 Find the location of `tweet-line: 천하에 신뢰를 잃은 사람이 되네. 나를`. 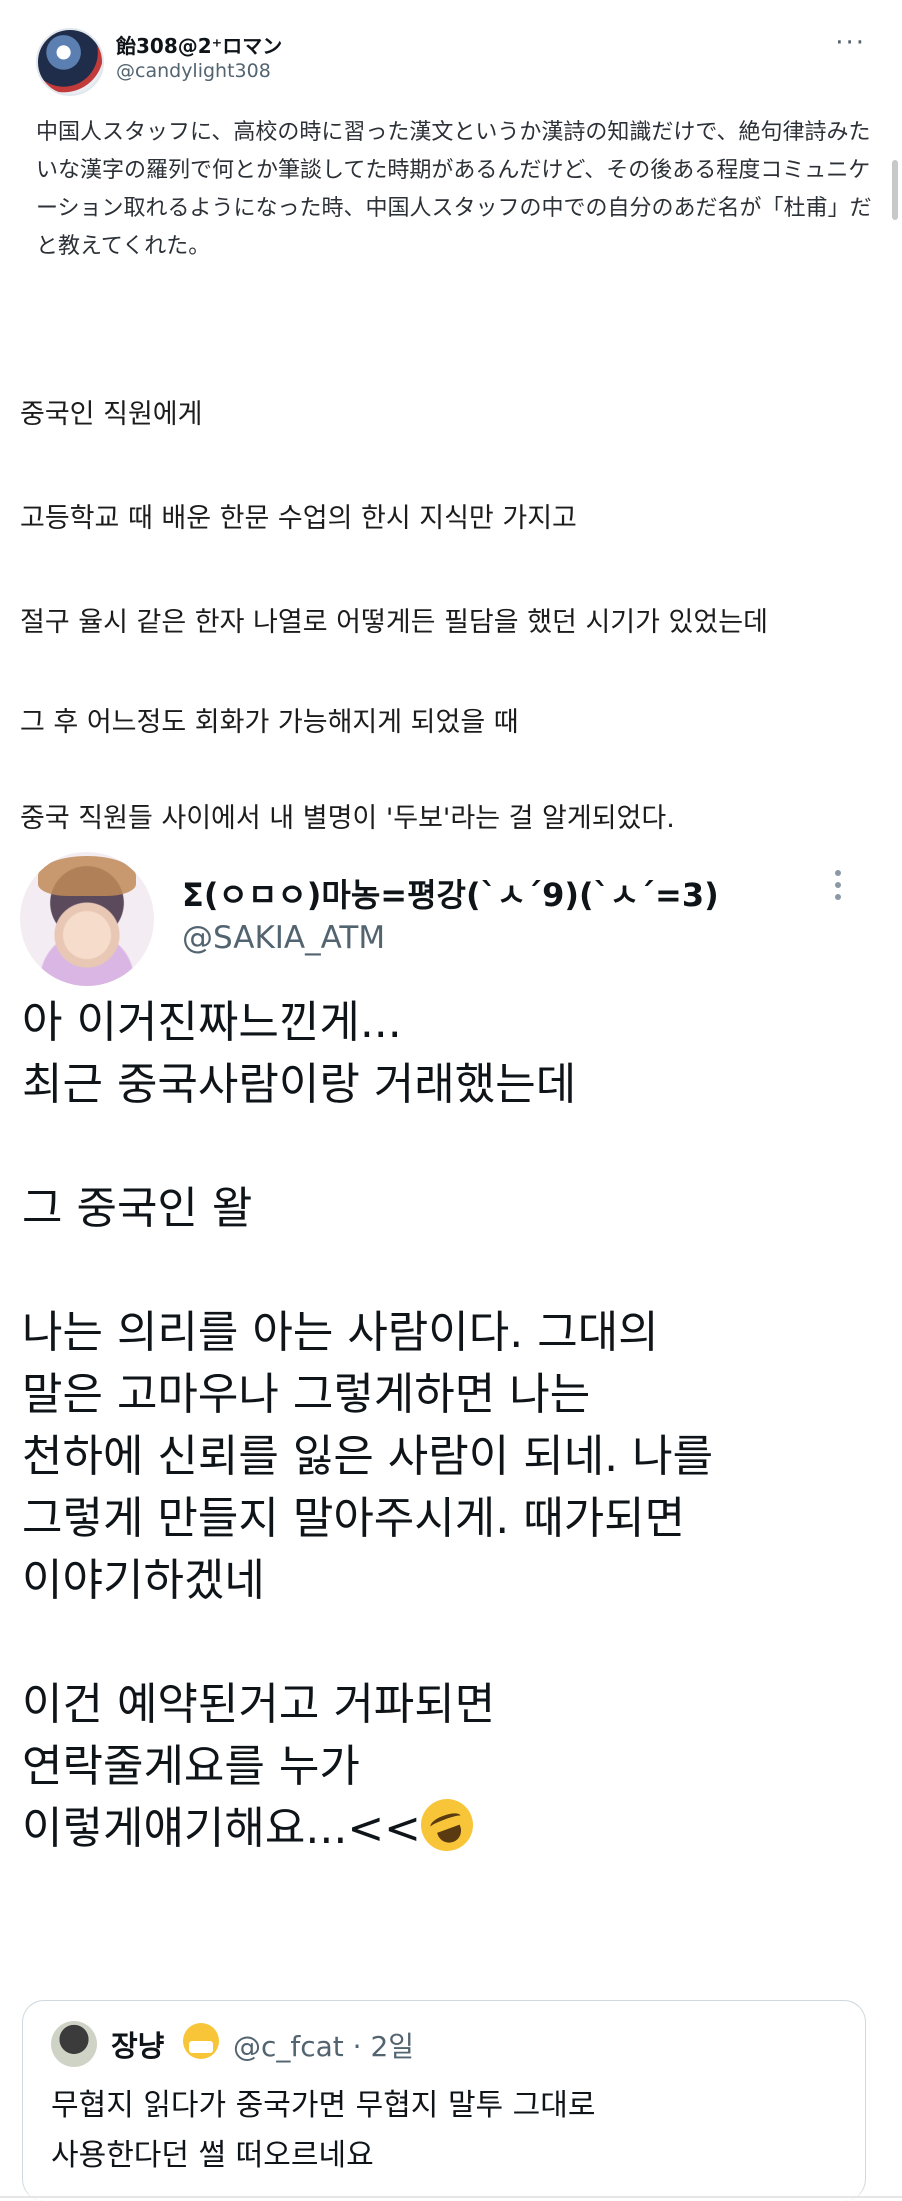

tweet-line: 천하에 신뢰를 잃은 사람이 되네. 나를 is located at coordinates (368, 1456).